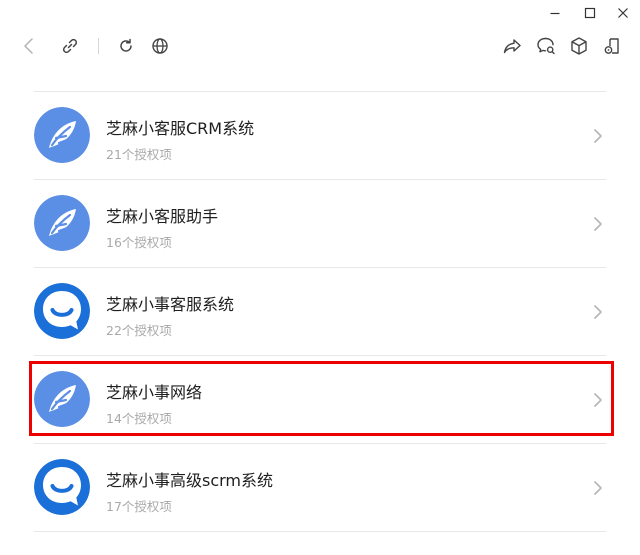  I want to click on app-name: 芝麻小客服CRM系统, so click(180, 128).